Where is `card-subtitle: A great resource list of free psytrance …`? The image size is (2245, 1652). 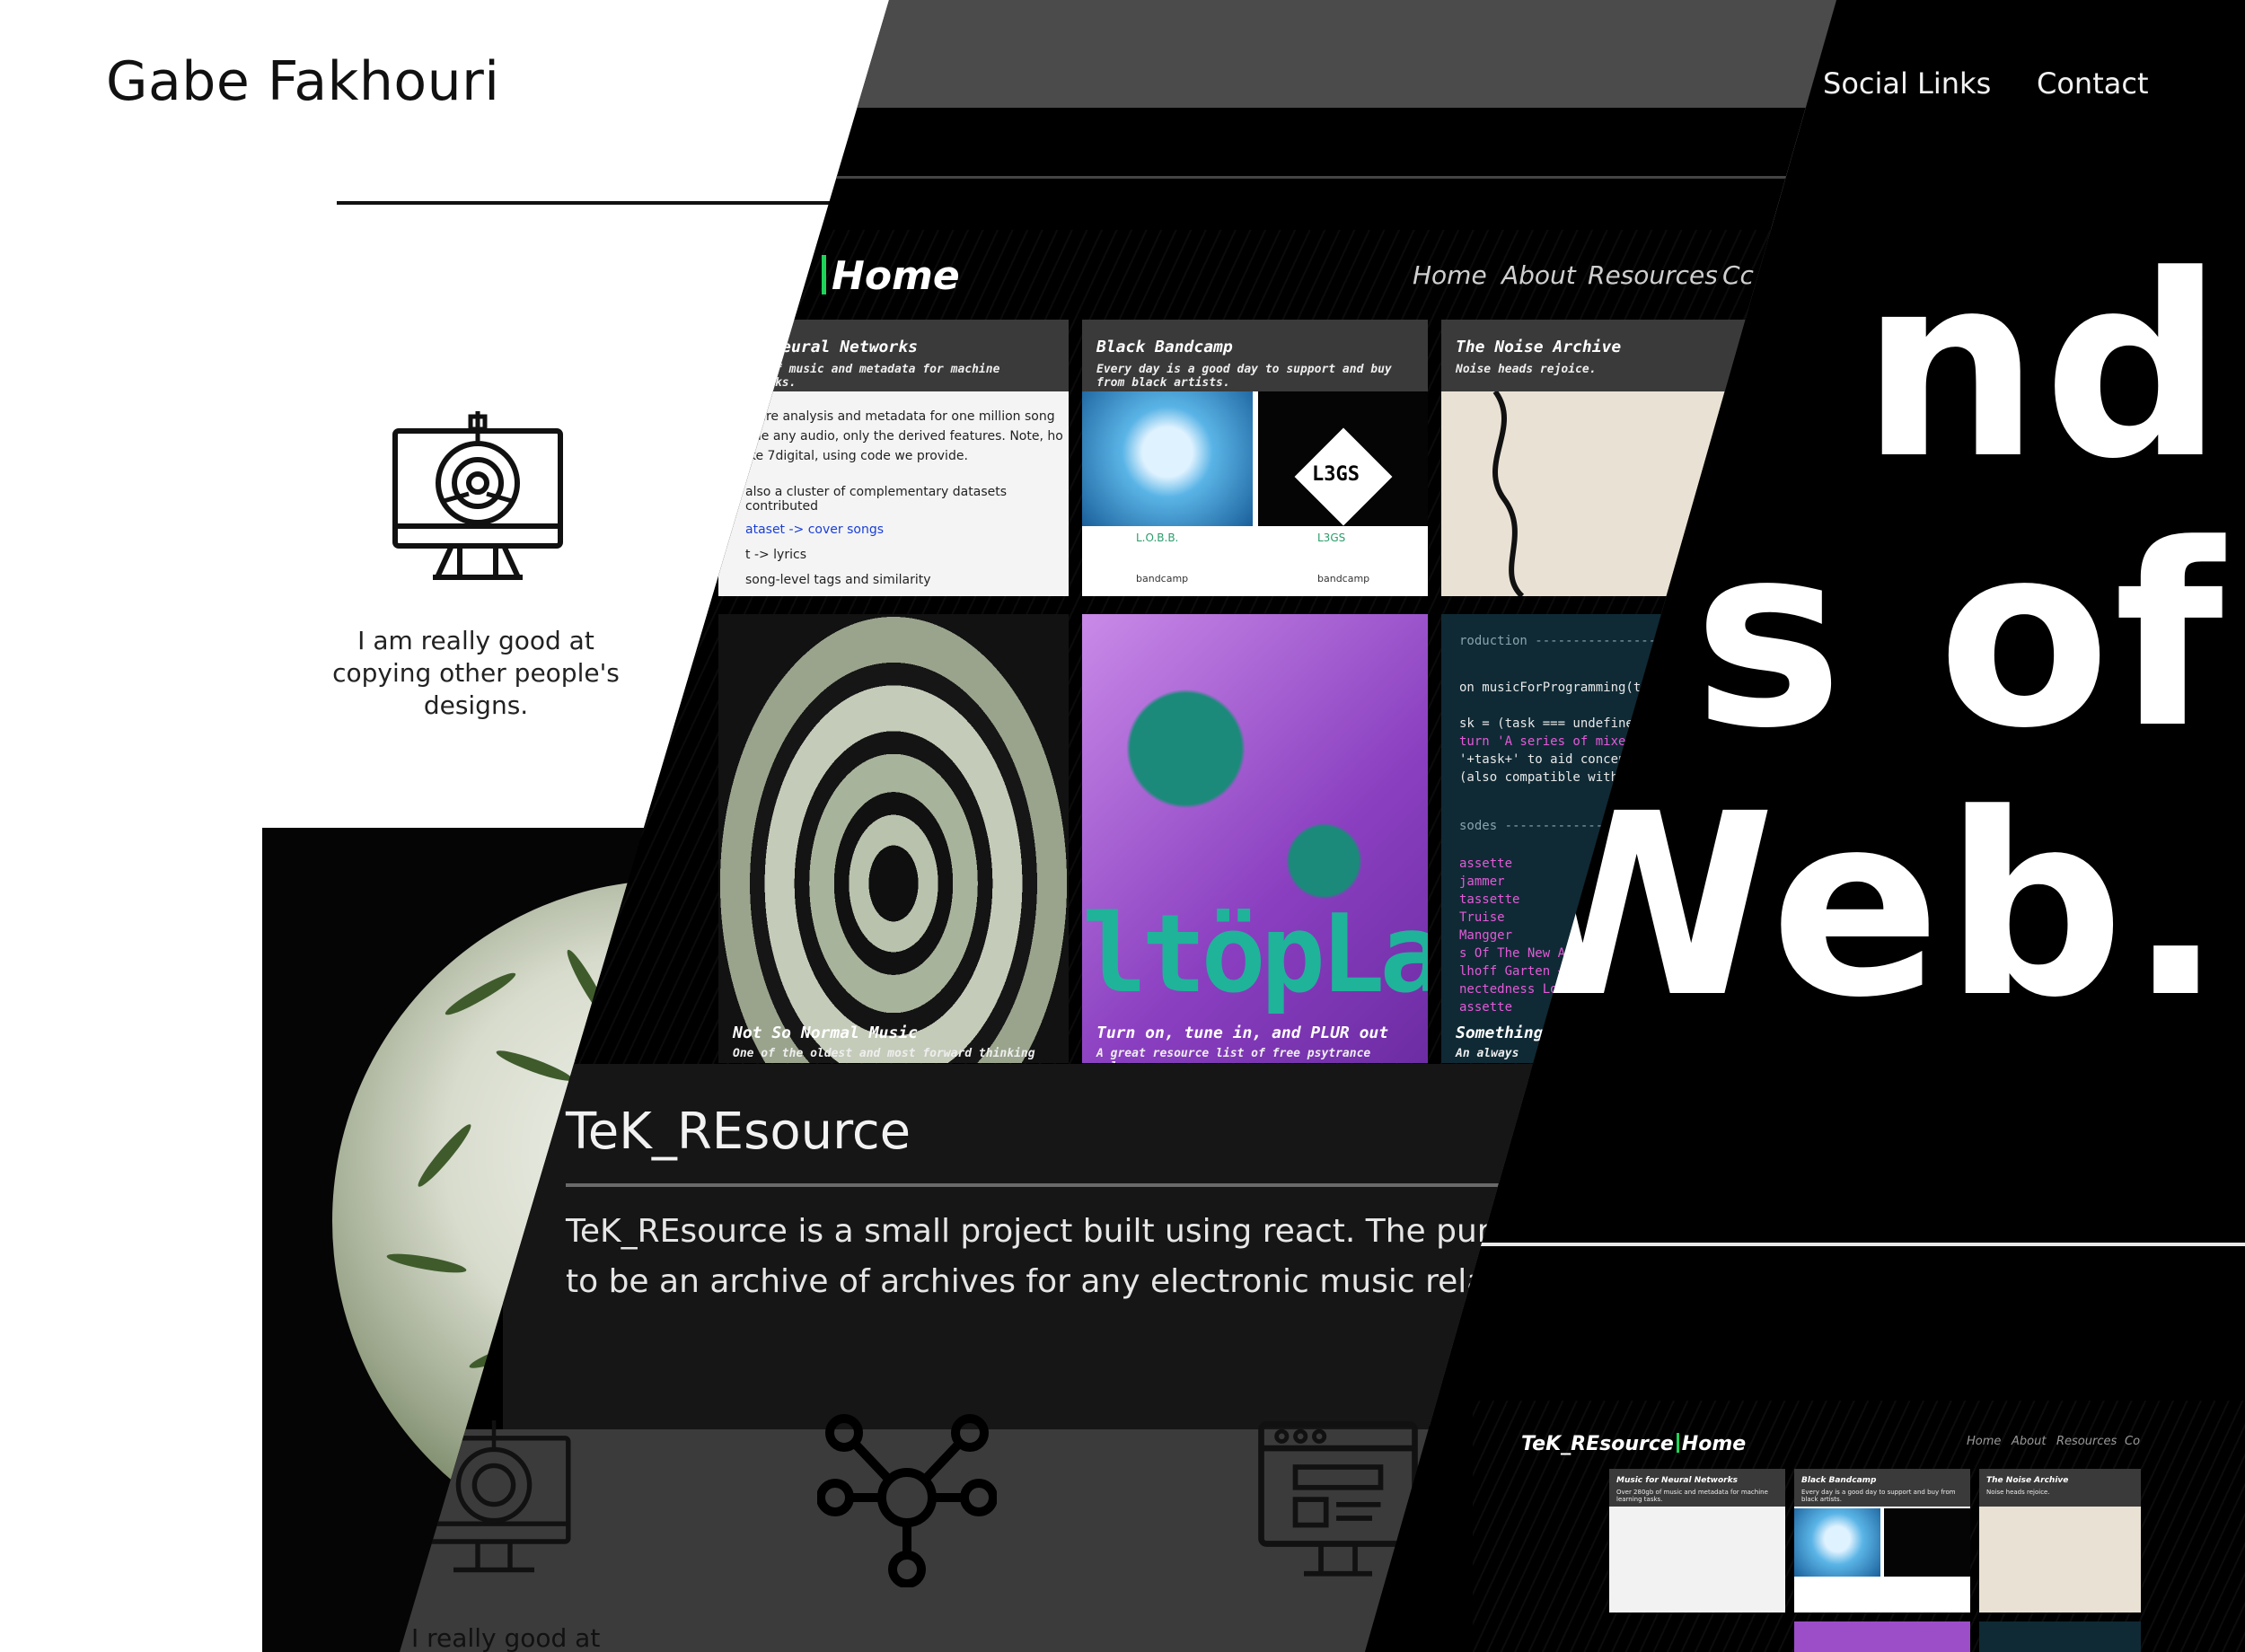
card-subtitle: A great resource list of free psytrance … is located at coordinates (1233, 1055).